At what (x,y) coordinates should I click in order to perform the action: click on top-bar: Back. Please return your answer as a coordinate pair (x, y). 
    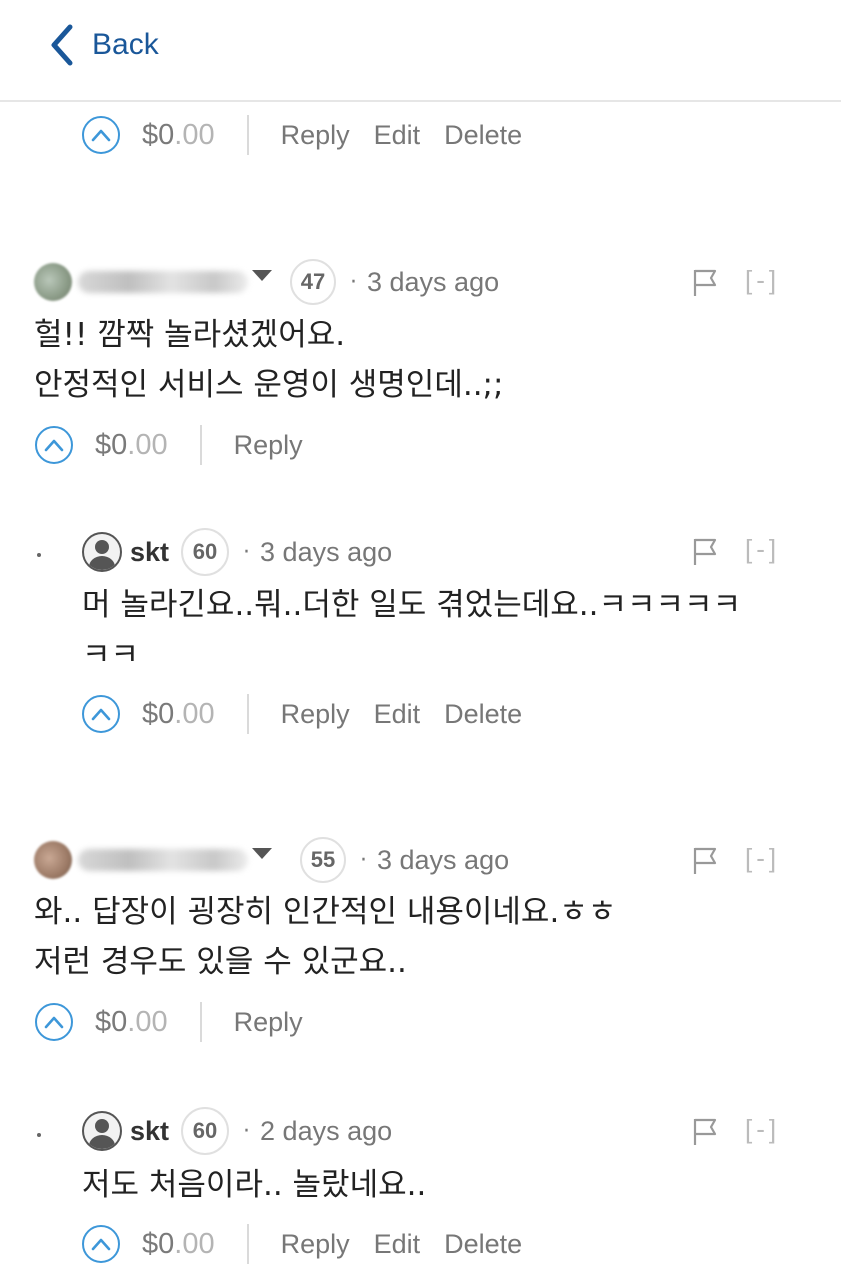
    Looking at the image, I should click on (420, 51).